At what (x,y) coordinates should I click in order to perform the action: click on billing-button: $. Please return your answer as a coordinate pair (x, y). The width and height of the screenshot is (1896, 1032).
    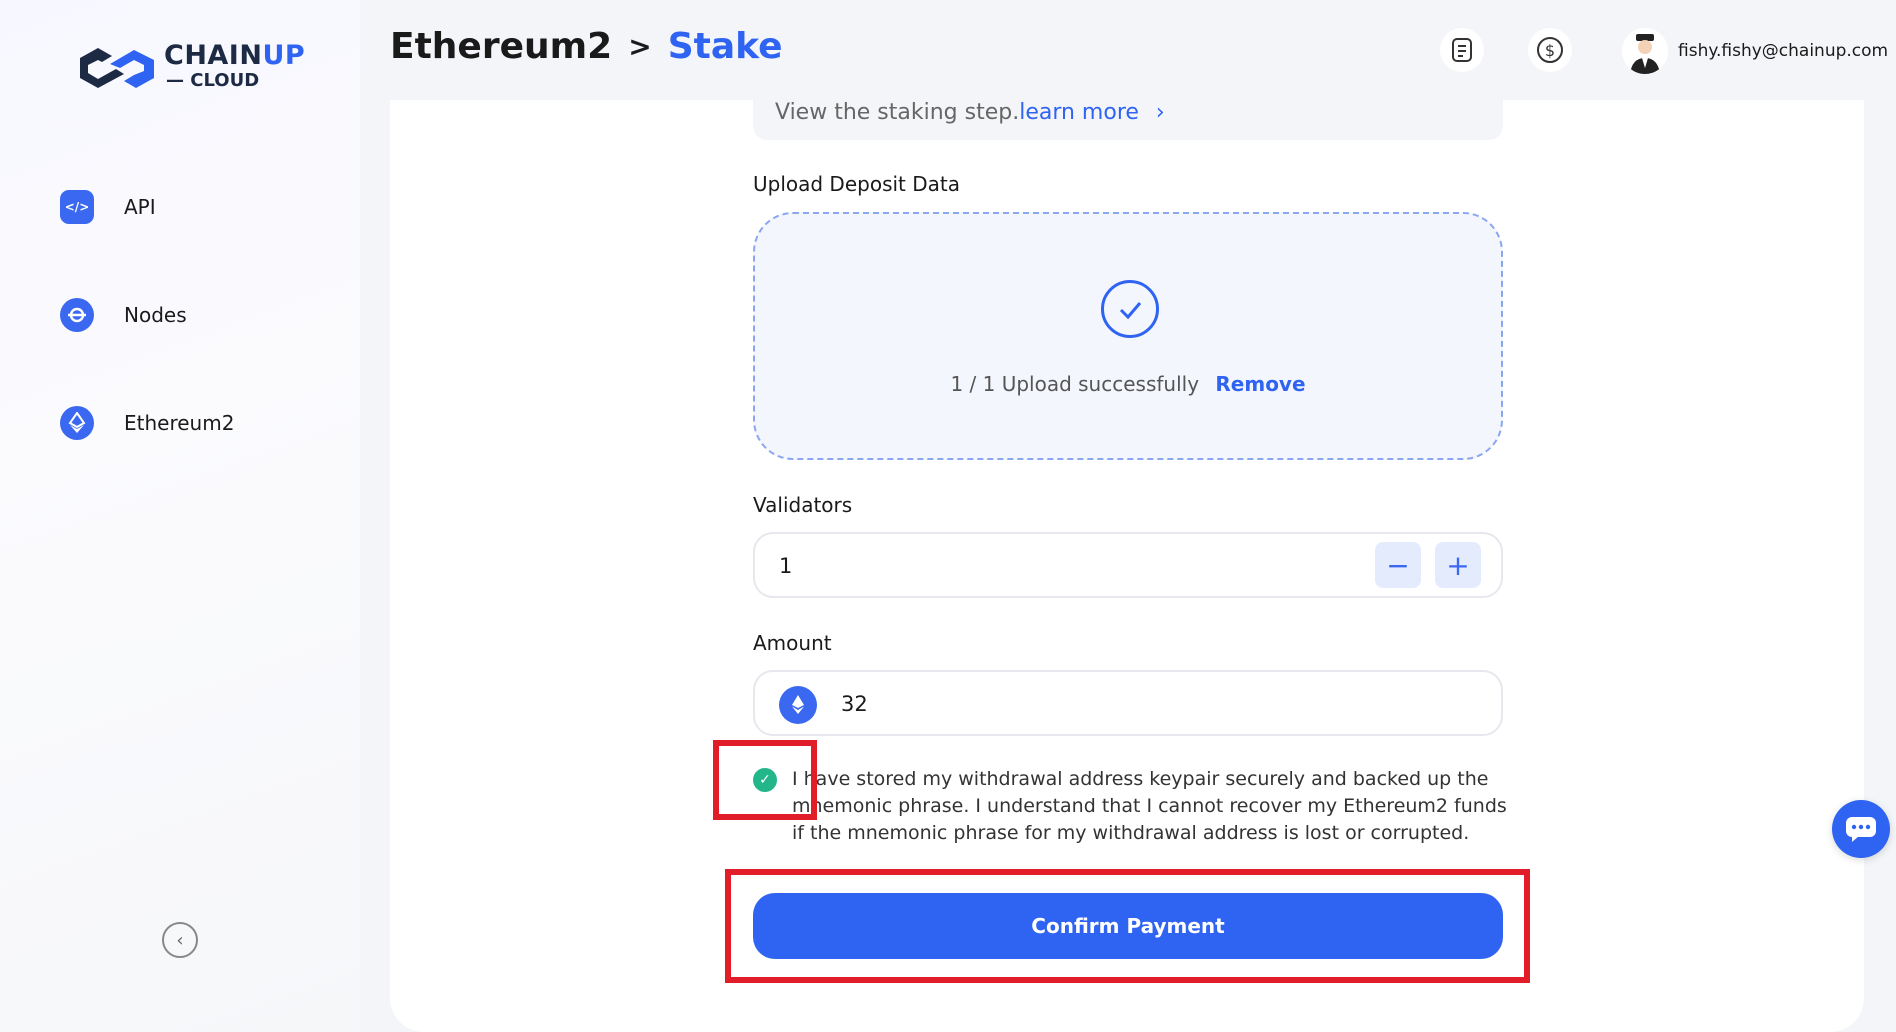
    Looking at the image, I should click on (1550, 50).